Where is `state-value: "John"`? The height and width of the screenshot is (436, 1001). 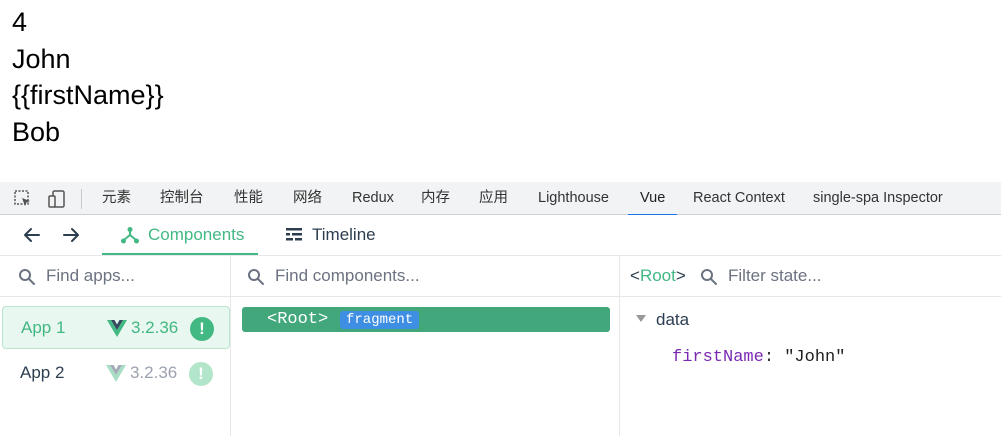 state-value: "John" is located at coordinates (815, 357).